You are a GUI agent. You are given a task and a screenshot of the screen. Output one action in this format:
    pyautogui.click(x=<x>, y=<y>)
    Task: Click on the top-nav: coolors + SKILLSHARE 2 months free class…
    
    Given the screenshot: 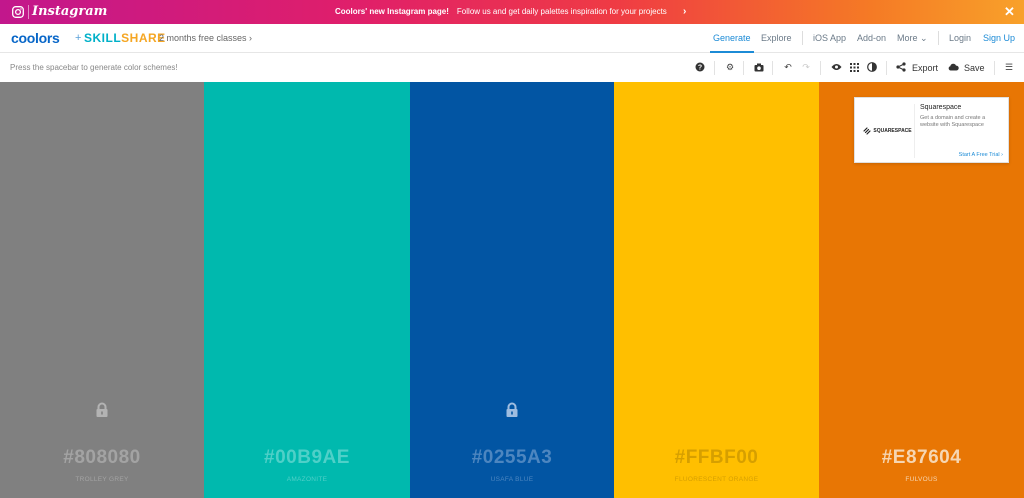 What is the action you would take?
    pyautogui.click(x=512, y=38)
    